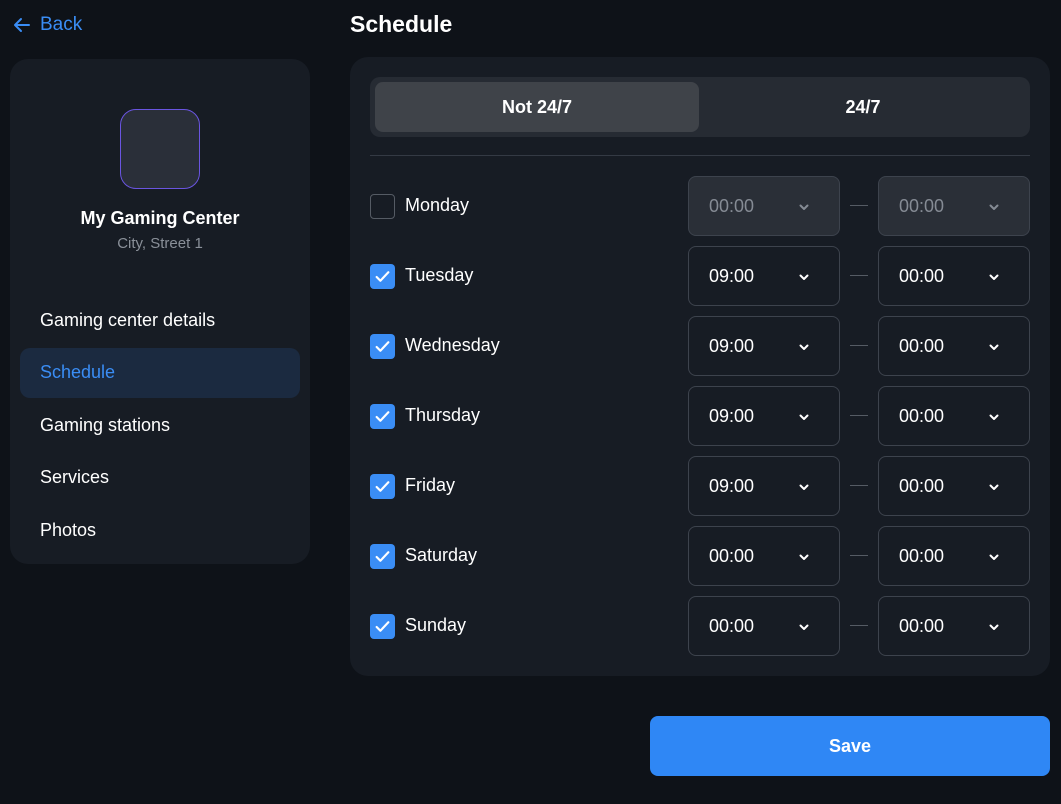  What do you see at coordinates (22, 25) in the screenshot?
I see `arrow-left-icon` at bounding box center [22, 25].